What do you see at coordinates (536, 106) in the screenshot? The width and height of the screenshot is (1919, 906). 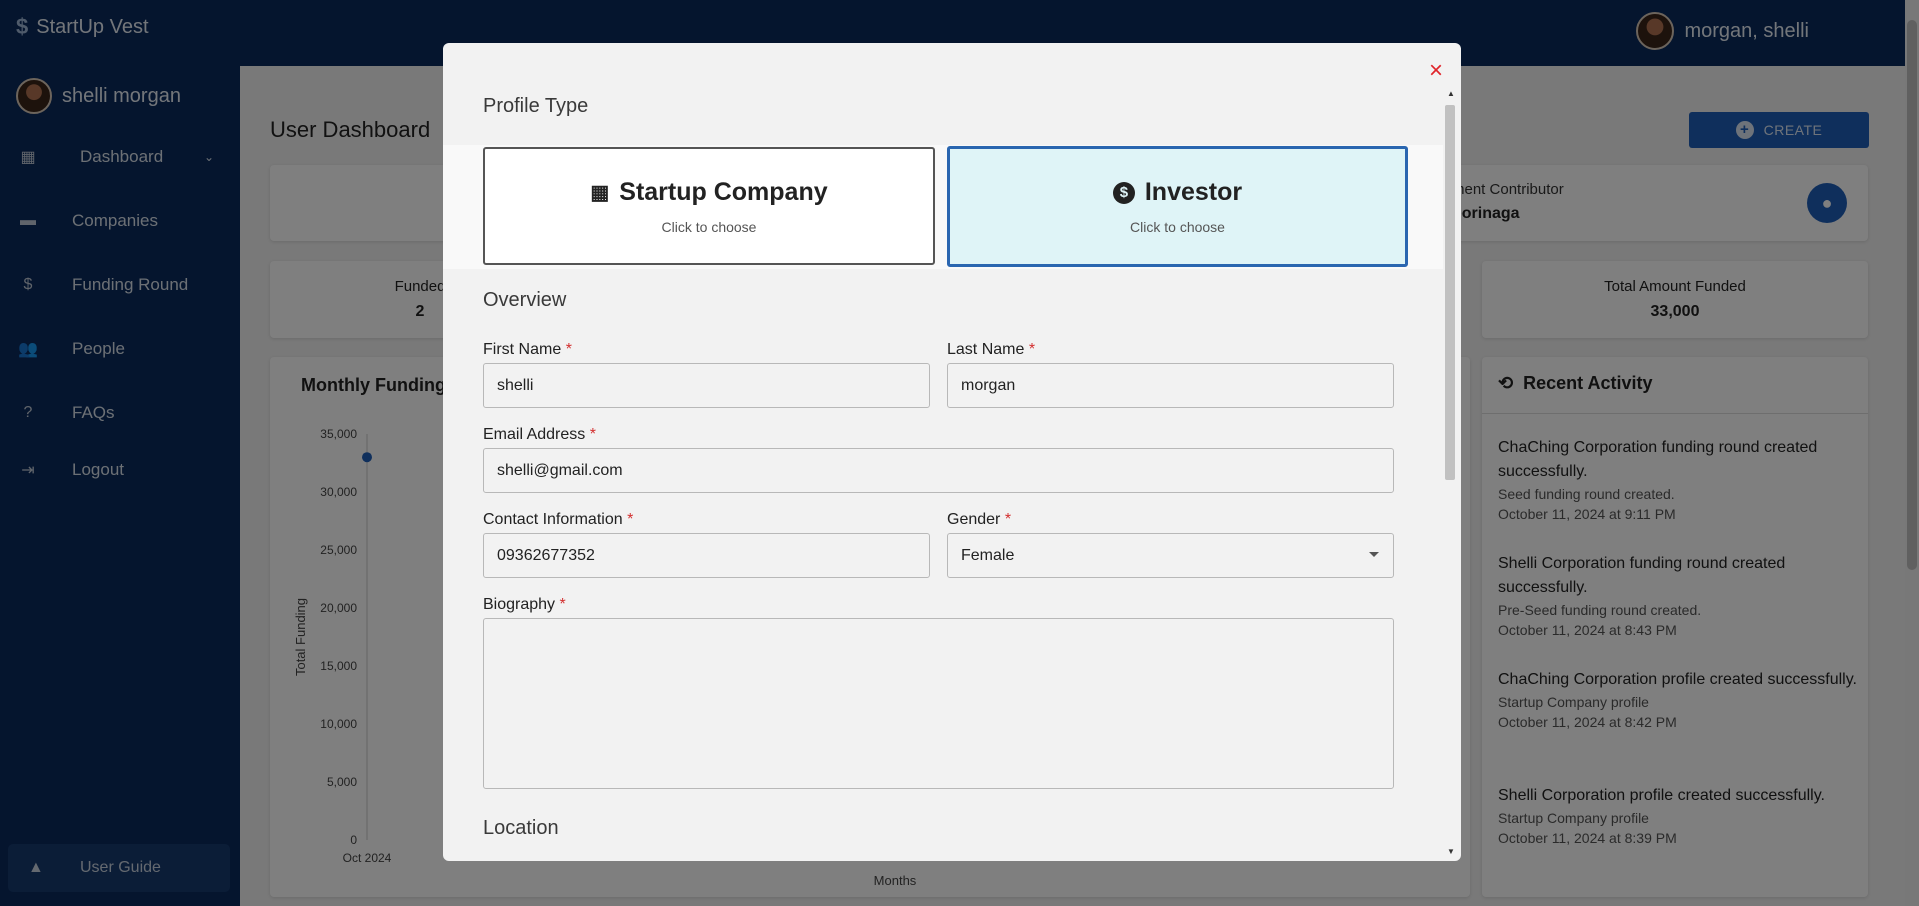 I see `profile-type-heading: Profile Type` at bounding box center [536, 106].